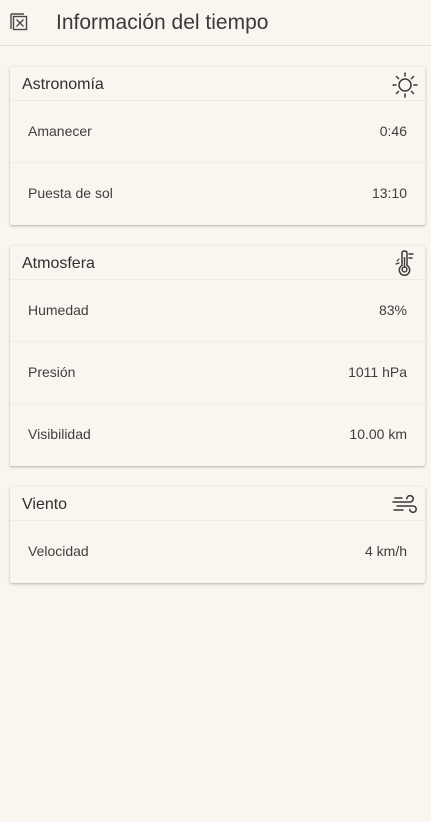 The height and width of the screenshot is (822, 431). Describe the element at coordinates (217, 263) in the screenshot. I see `atmosphere-card-header: Atmosfera` at that location.